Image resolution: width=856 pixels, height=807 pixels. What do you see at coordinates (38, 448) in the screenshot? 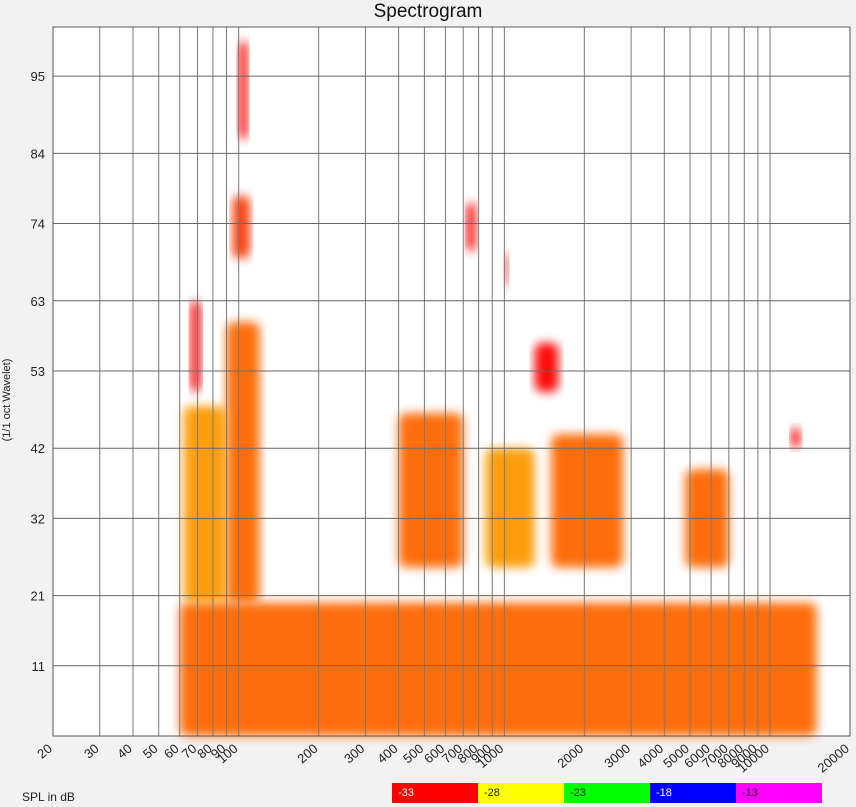
I see `y-tick-label: 42` at bounding box center [38, 448].